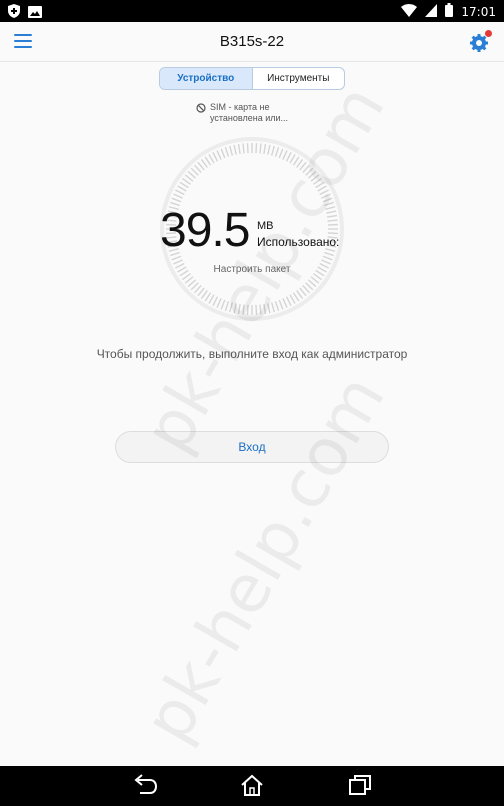 This screenshot has width=504, height=806. What do you see at coordinates (488, 33) in the screenshot?
I see `notification-dot` at bounding box center [488, 33].